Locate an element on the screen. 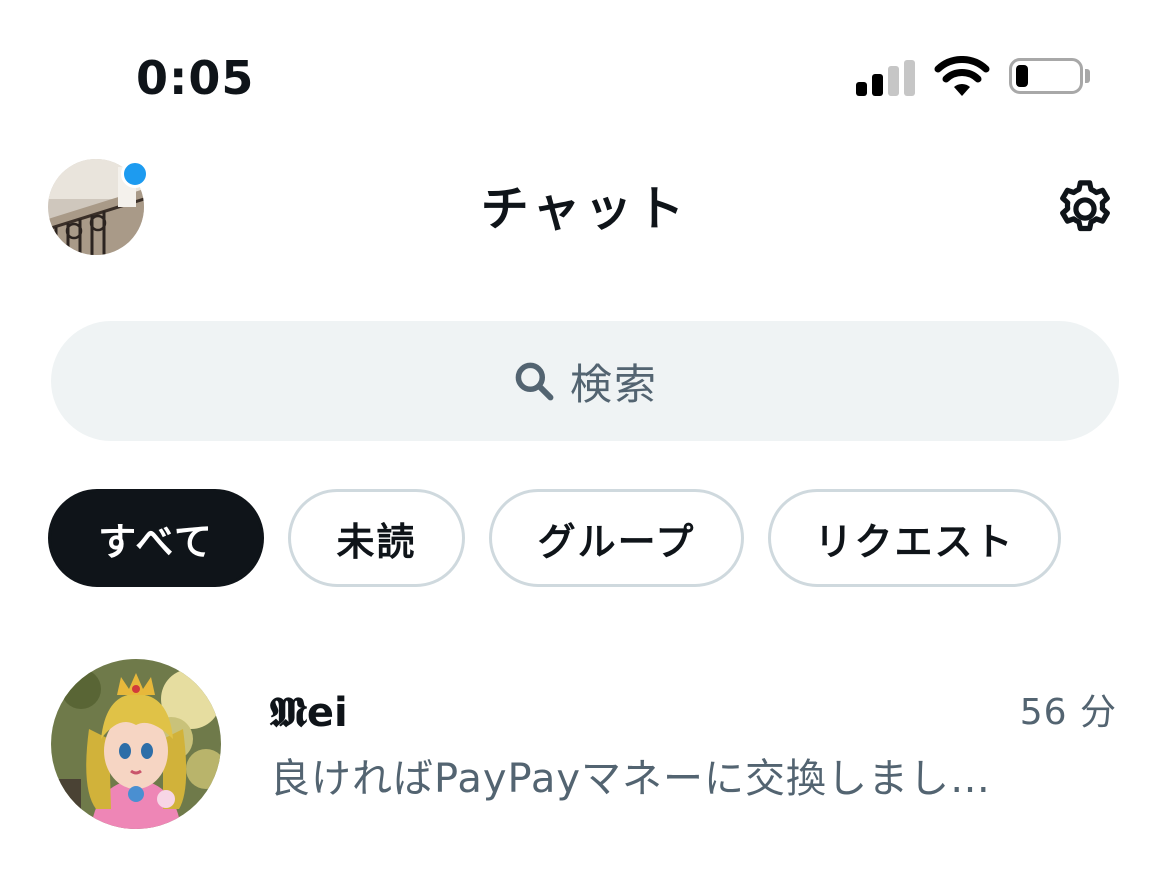 This screenshot has width=1169, height=871. conversation-avatar-image is located at coordinates (136, 744).